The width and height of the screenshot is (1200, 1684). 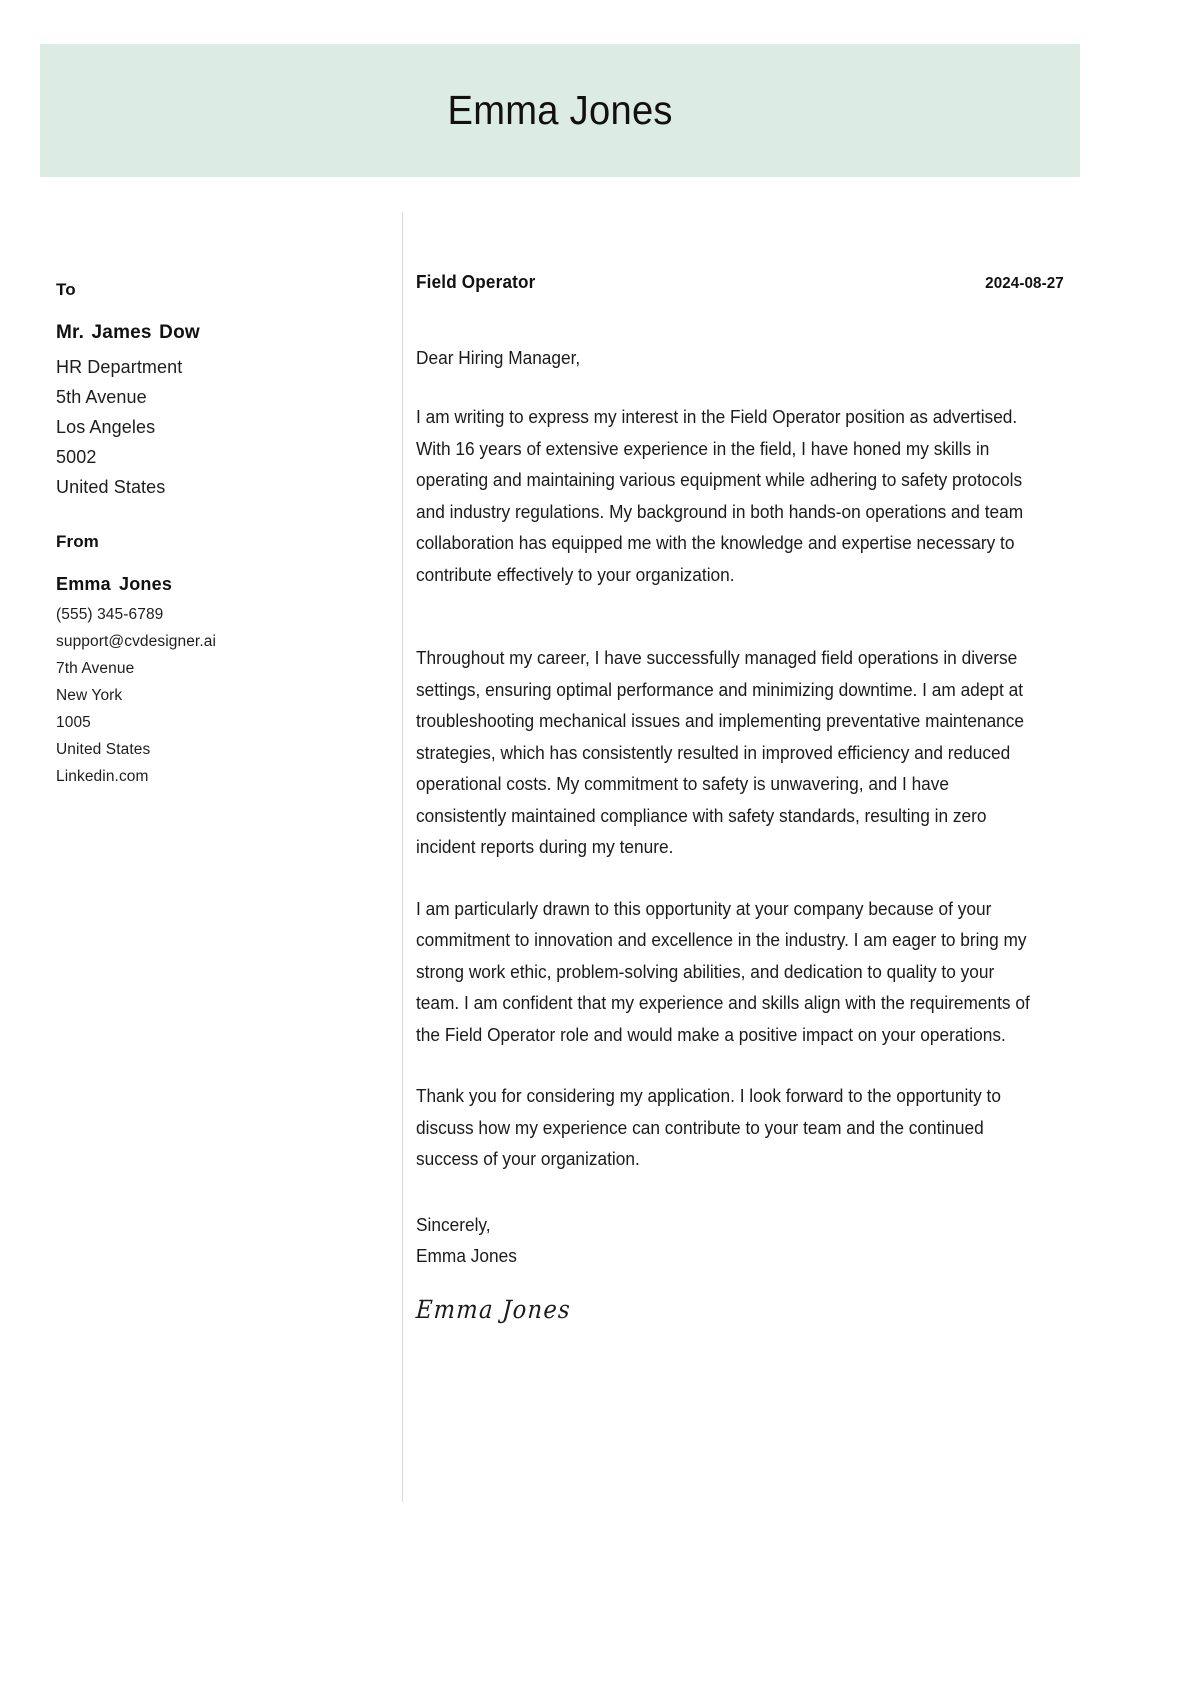 I want to click on sender-line: United States, so click(x=103, y=749).